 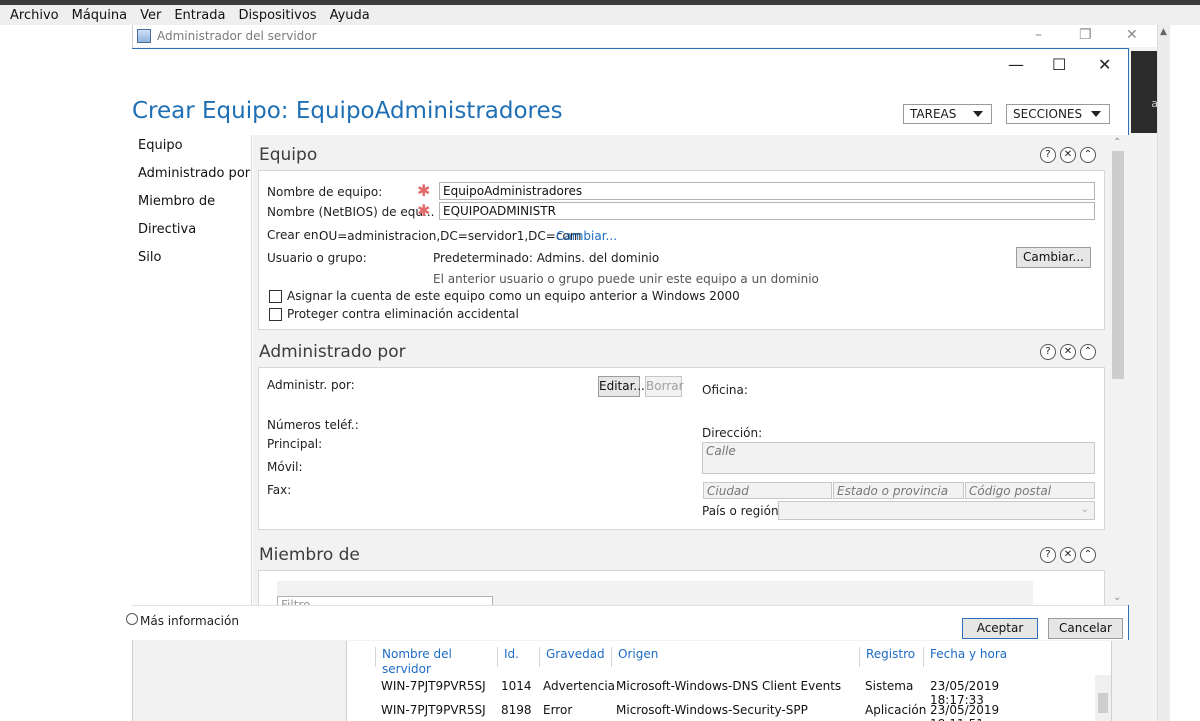 I want to click on event-id: 8198, so click(x=516, y=710).